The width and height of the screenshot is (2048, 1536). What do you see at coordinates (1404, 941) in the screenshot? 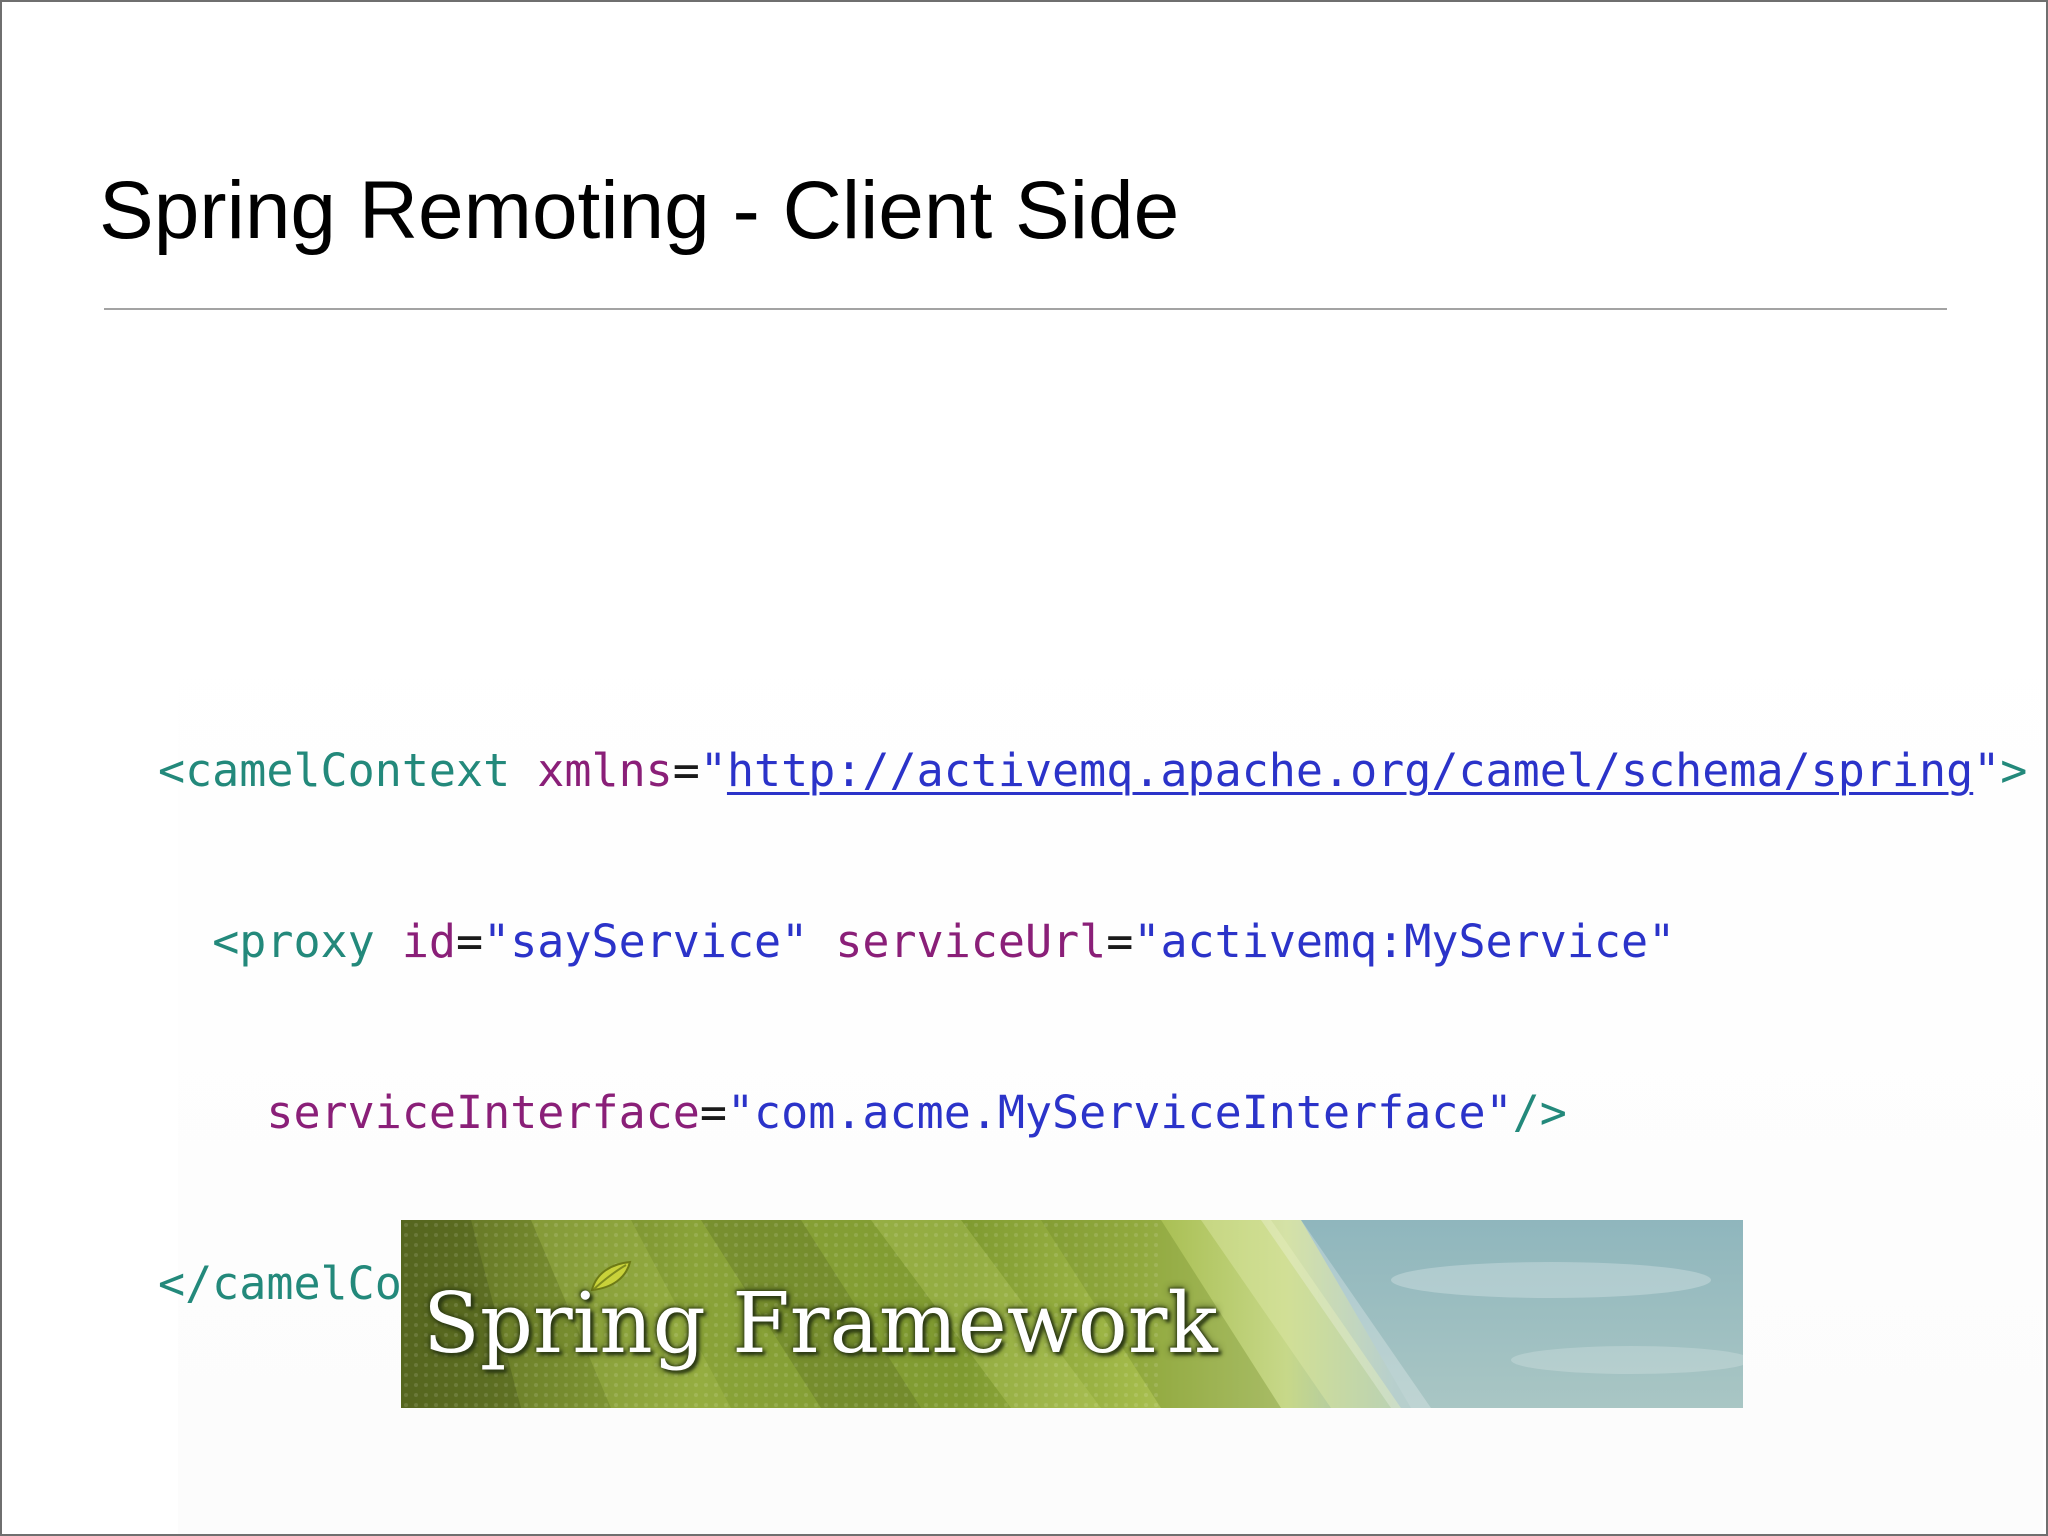
I see `code-value: "activemq:MyService"` at bounding box center [1404, 941].